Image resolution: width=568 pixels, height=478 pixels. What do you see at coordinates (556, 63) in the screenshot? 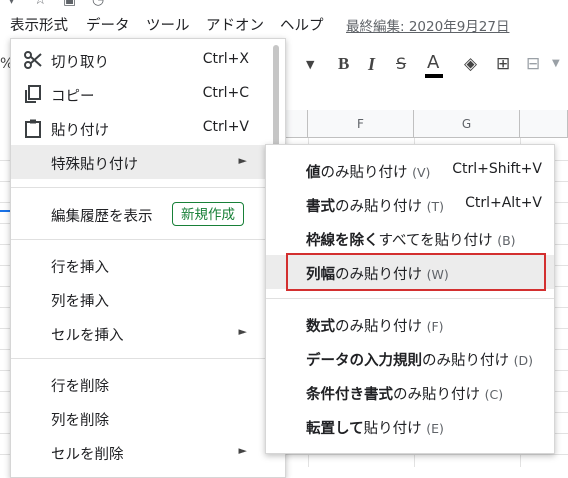
I see `merge-dropdown-icon: ▼` at bounding box center [556, 63].